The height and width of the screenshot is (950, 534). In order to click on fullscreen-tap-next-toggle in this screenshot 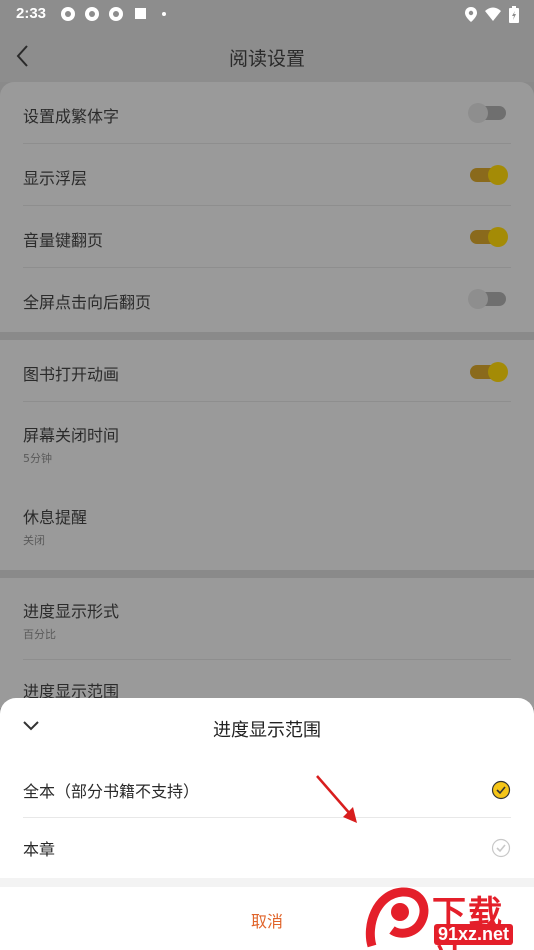, I will do `click(487, 299)`.